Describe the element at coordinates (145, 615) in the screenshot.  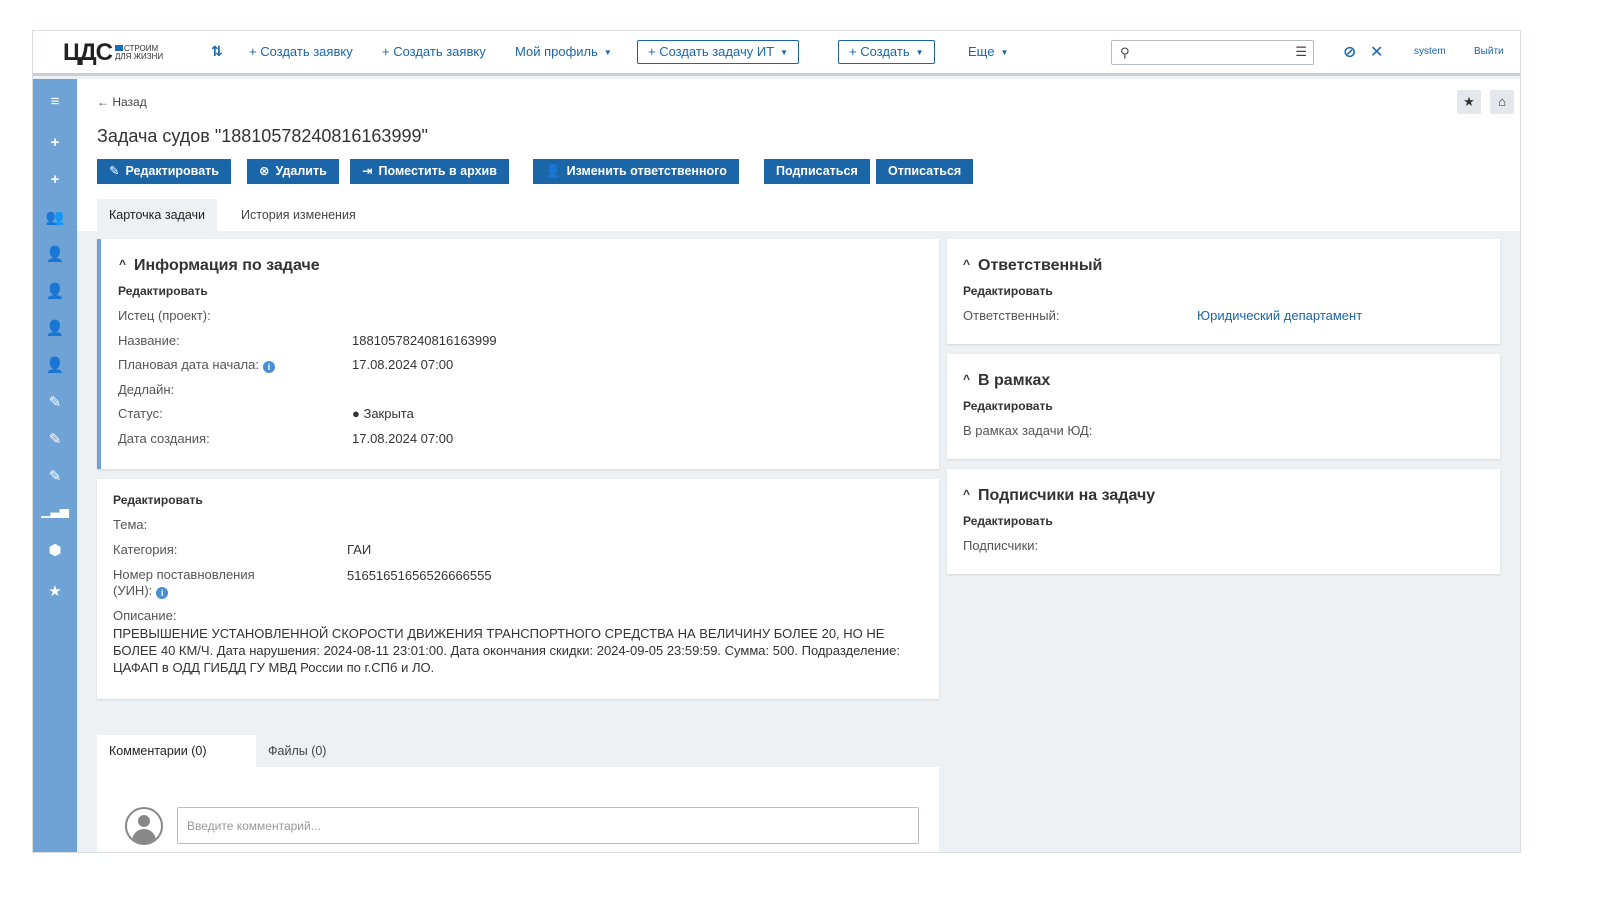
I see `description-label: Описание:` at that location.